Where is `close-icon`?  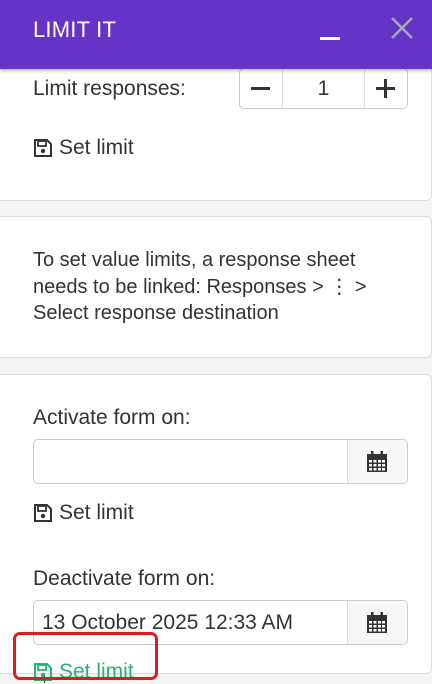 close-icon is located at coordinates (402, 28).